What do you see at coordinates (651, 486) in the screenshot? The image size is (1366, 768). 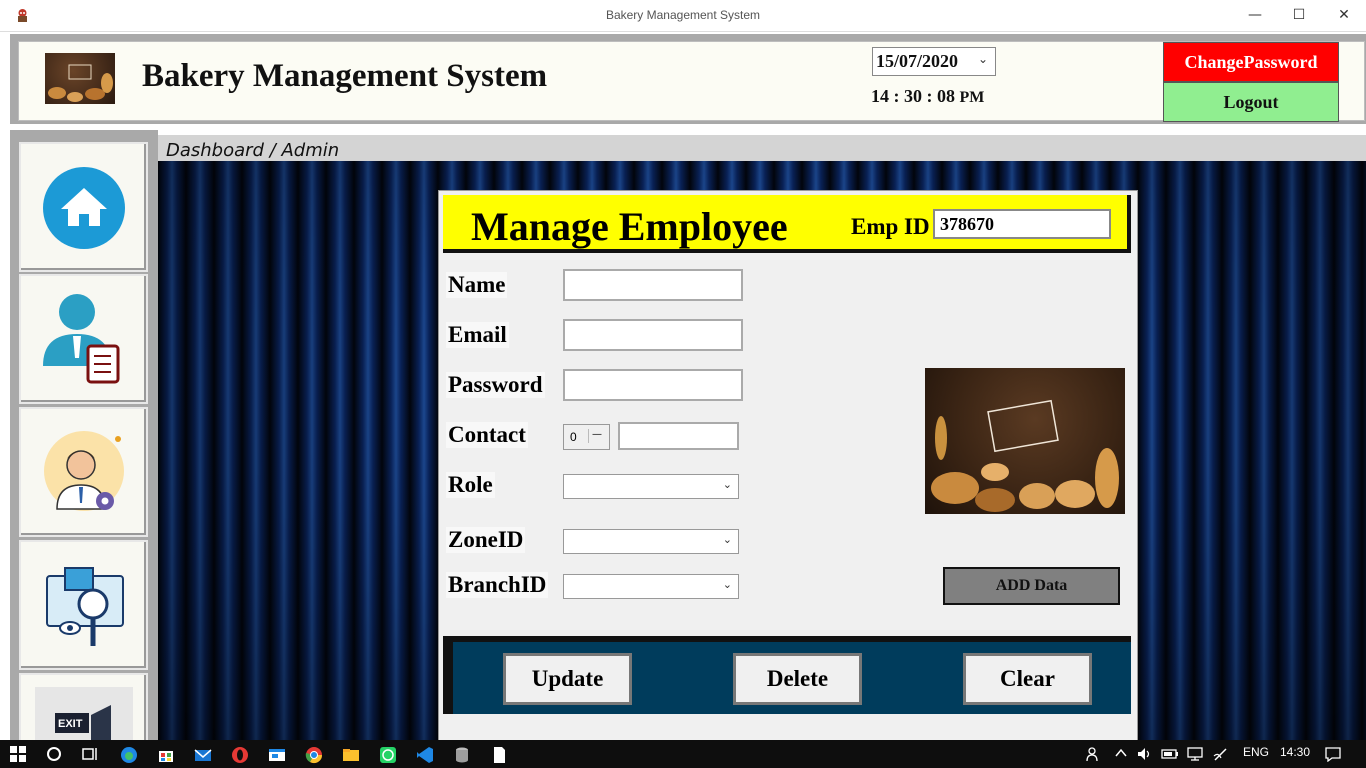 I see `role-select: ⌄` at bounding box center [651, 486].